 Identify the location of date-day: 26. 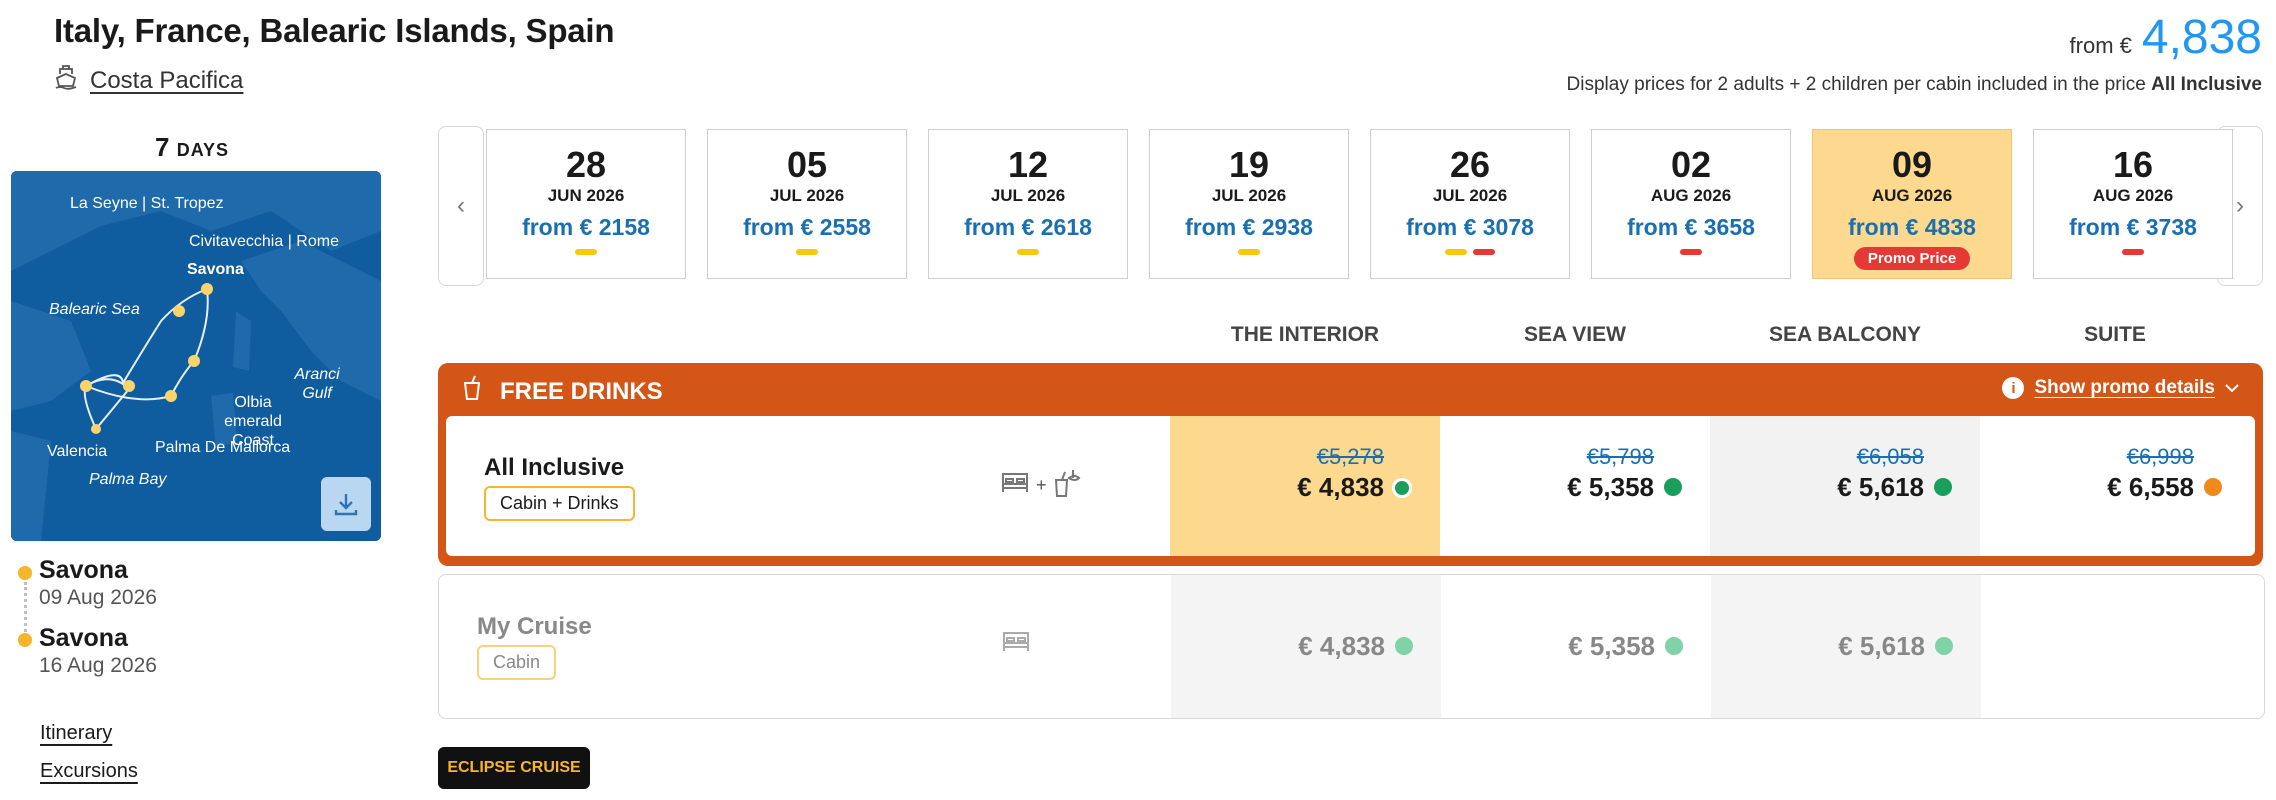
(1470, 164).